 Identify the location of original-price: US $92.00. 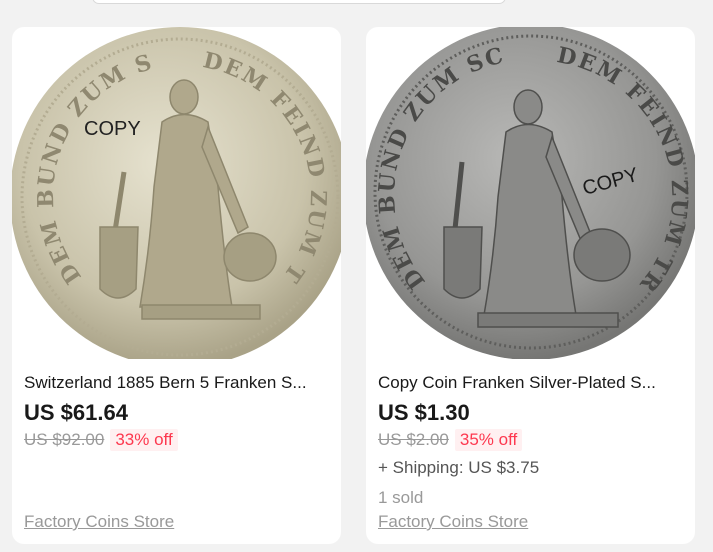
(64, 439).